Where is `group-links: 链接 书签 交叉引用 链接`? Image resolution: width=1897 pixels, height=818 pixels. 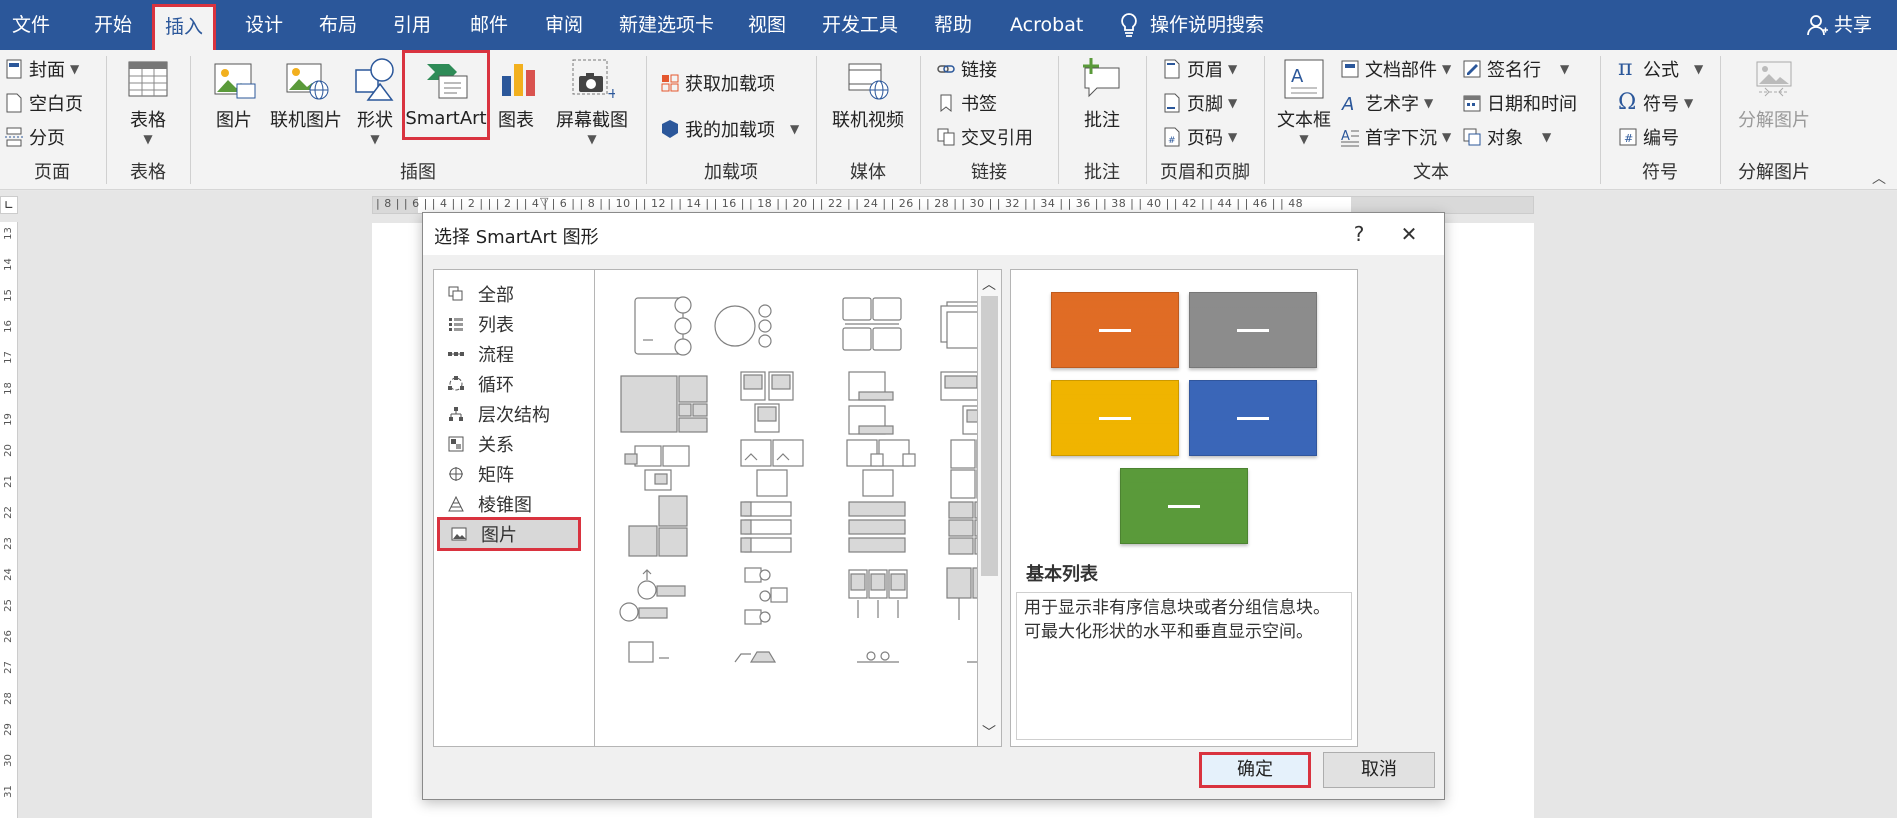
group-links: 链接 书签 交叉引用 链接 is located at coordinates (989, 120).